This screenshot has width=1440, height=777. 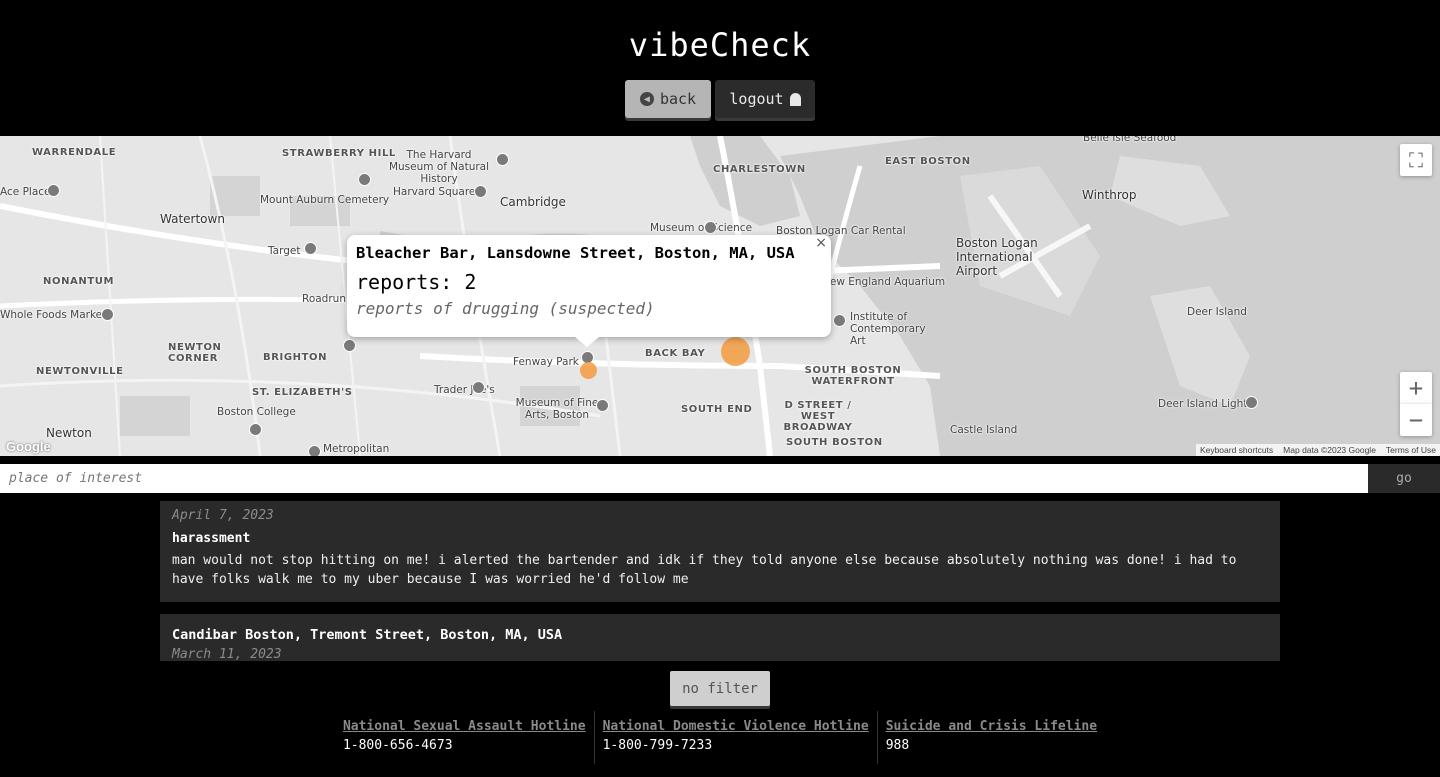 I want to click on map-label: The Harvard Museum of Natural History, so click(x=439, y=167).